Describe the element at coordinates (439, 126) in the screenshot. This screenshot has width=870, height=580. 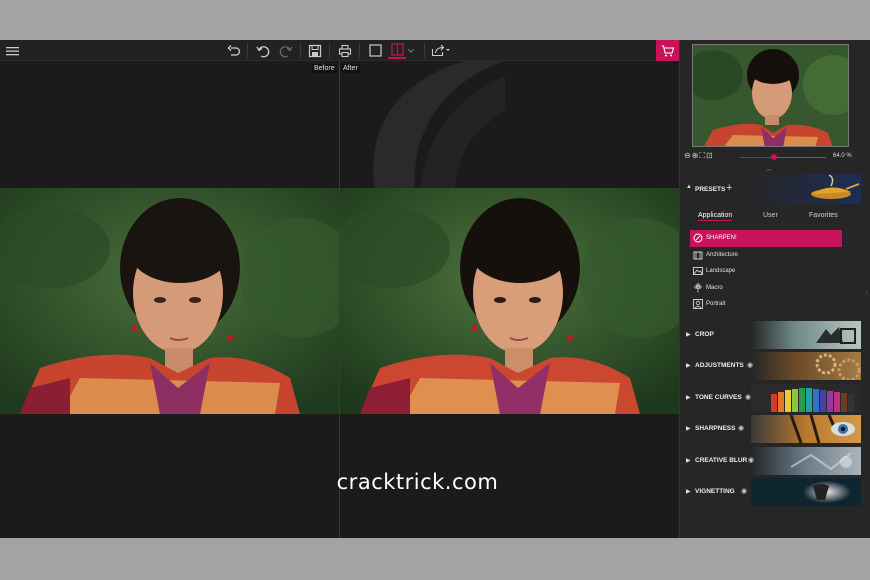
I see `background-logo-shape` at that location.